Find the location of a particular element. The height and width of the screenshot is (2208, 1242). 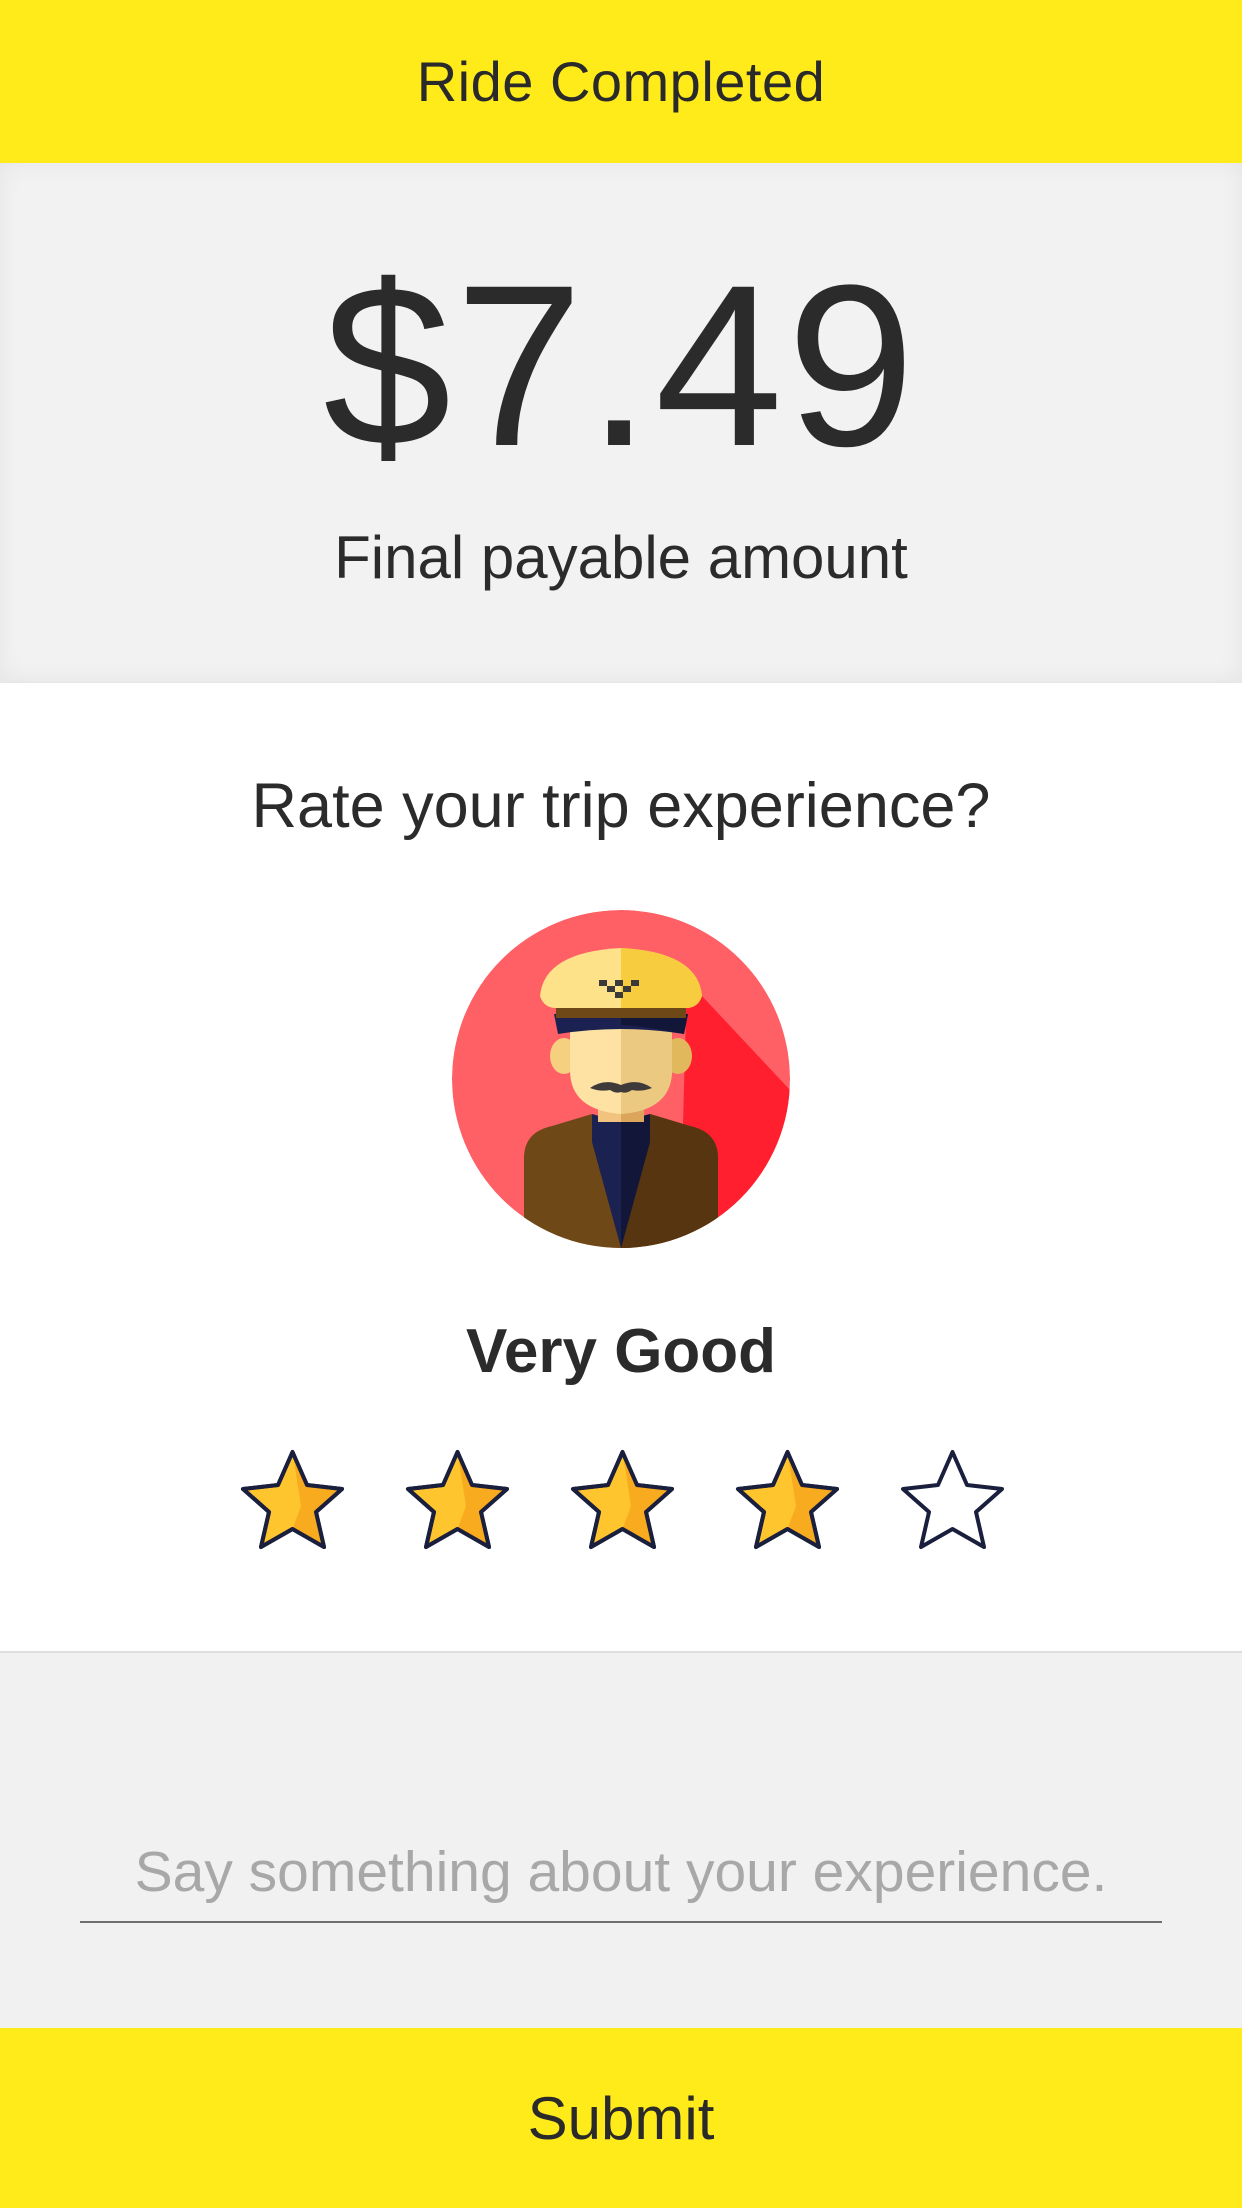

app-header: Ride Completed is located at coordinates (621, 81).